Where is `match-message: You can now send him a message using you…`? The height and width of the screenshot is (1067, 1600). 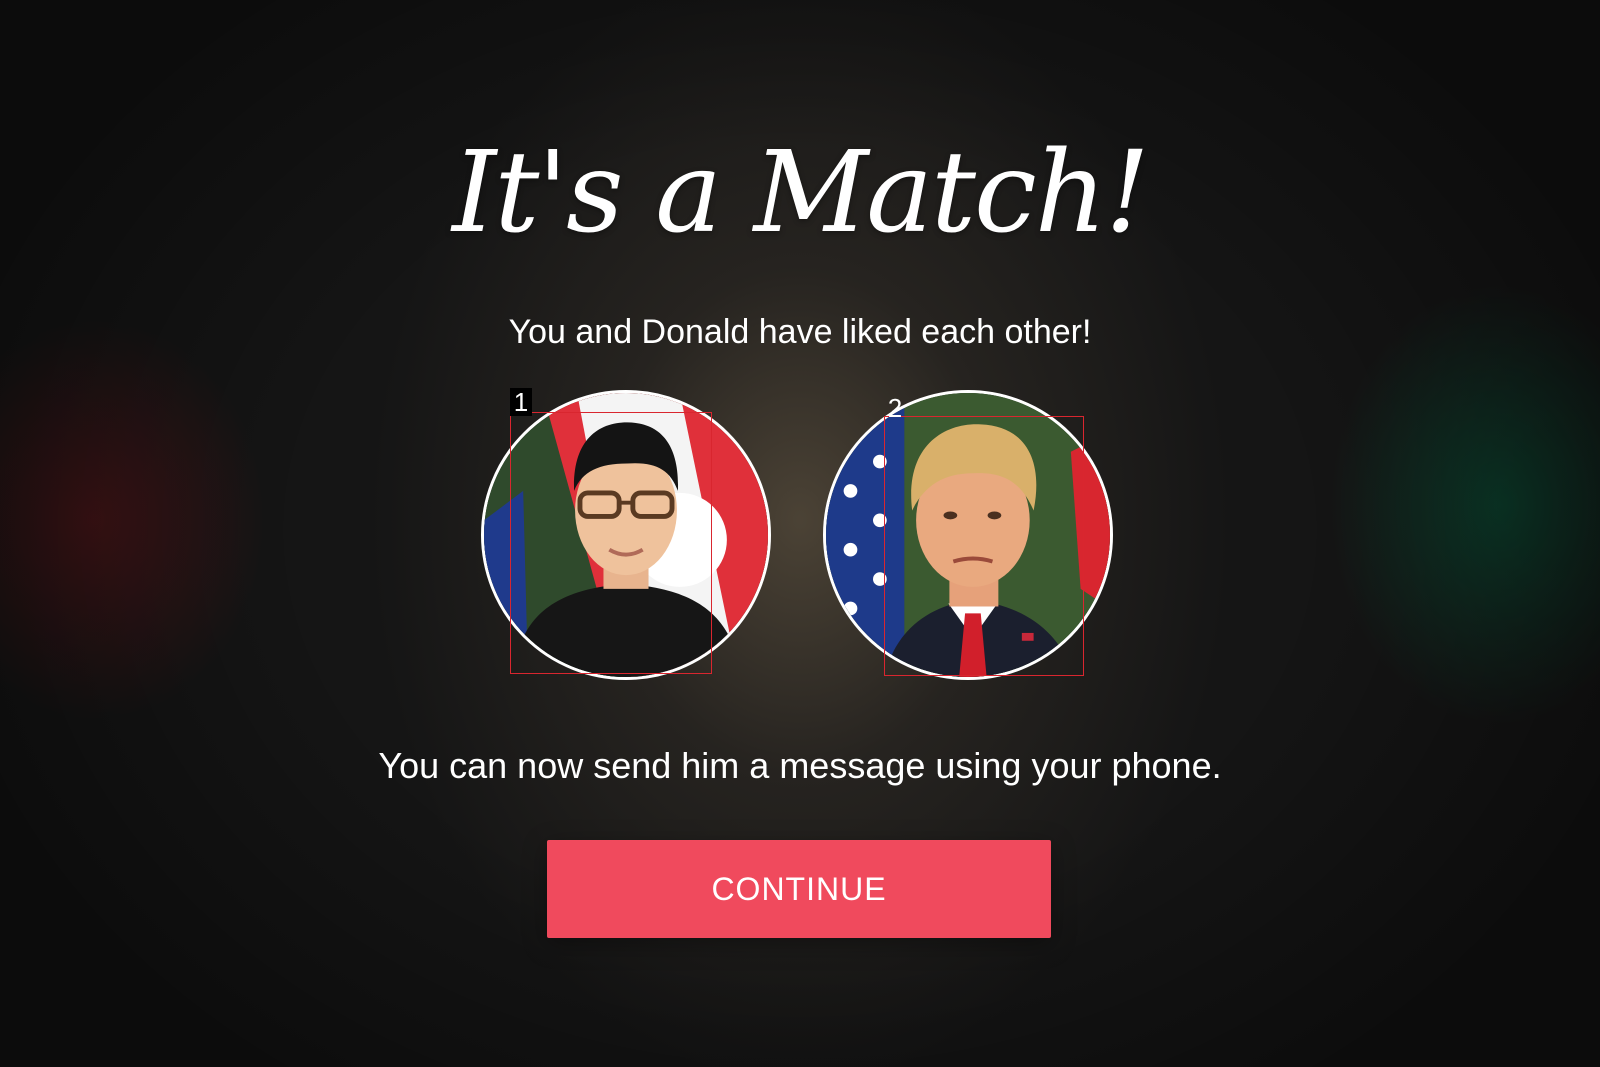 match-message: You can now send him a message using you… is located at coordinates (800, 765).